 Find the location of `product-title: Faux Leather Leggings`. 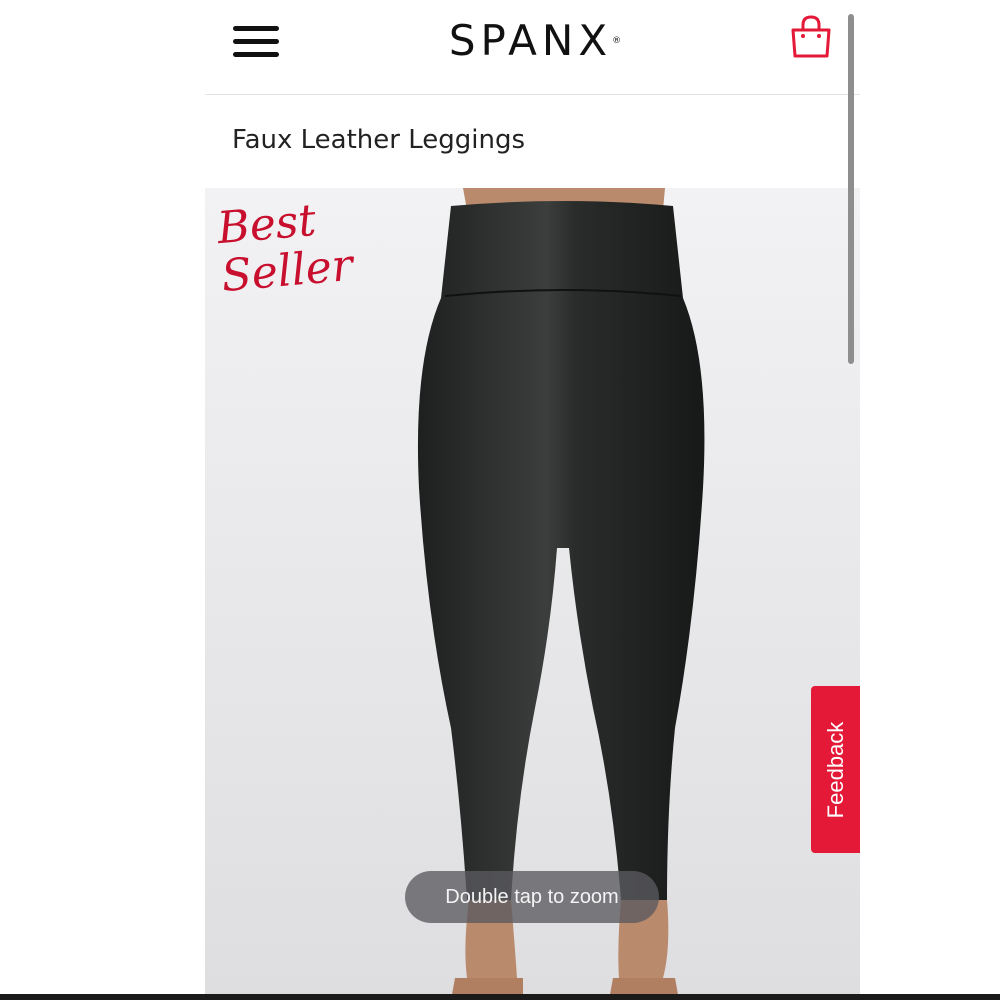

product-title: Faux Leather Leggings is located at coordinates (378, 140).